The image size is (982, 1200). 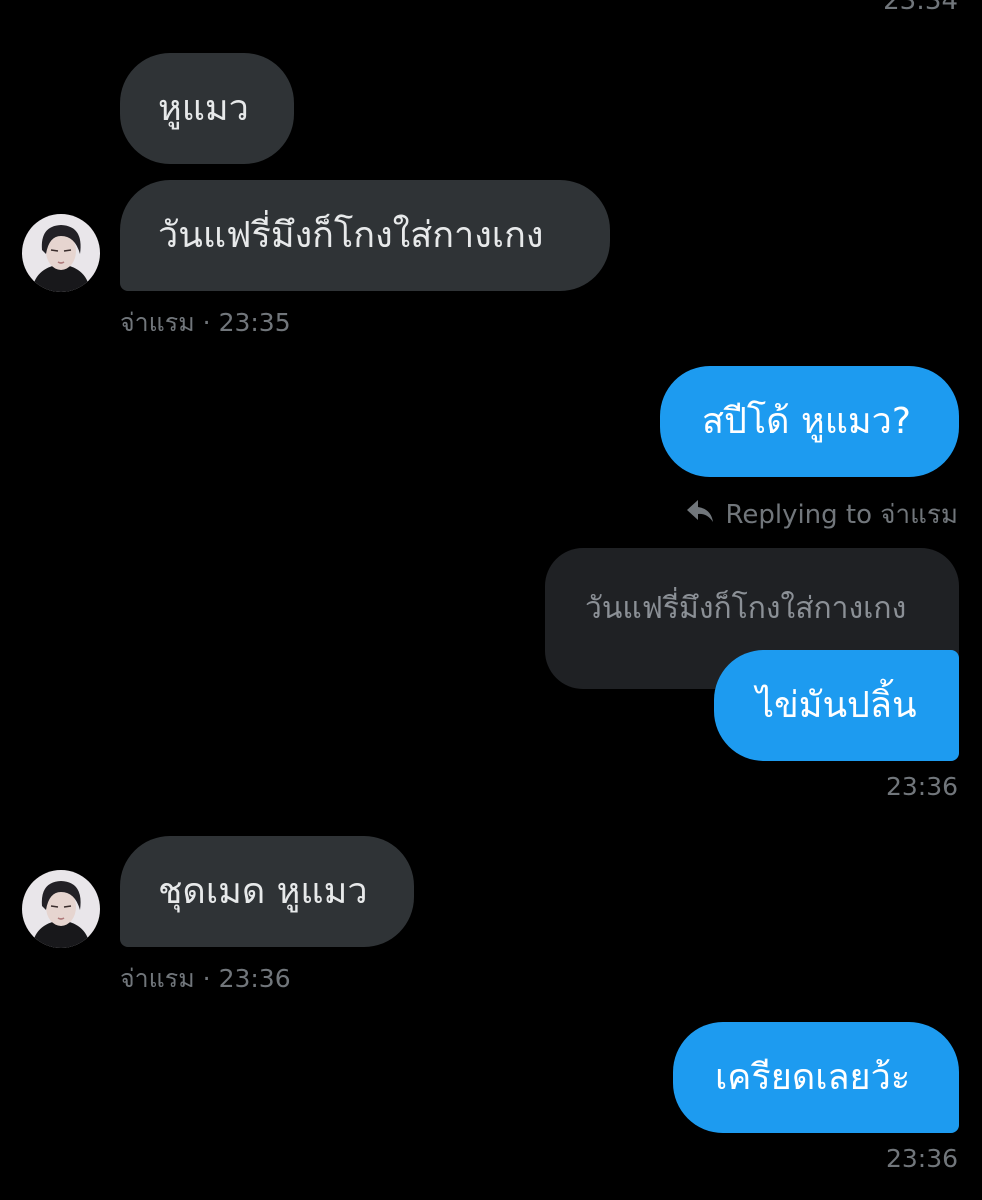 I want to click on reply-arrow-icon, so click(x=700, y=514).